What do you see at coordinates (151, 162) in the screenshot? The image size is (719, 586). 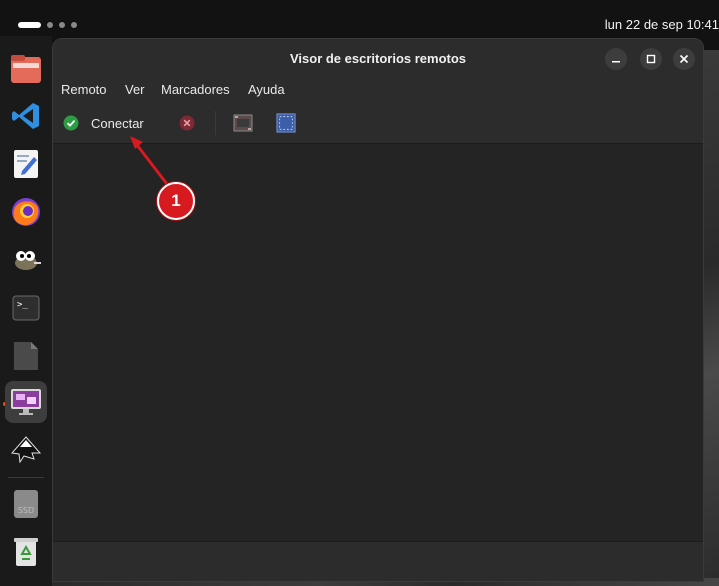 I see `annotation-arrow` at bounding box center [151, 162].